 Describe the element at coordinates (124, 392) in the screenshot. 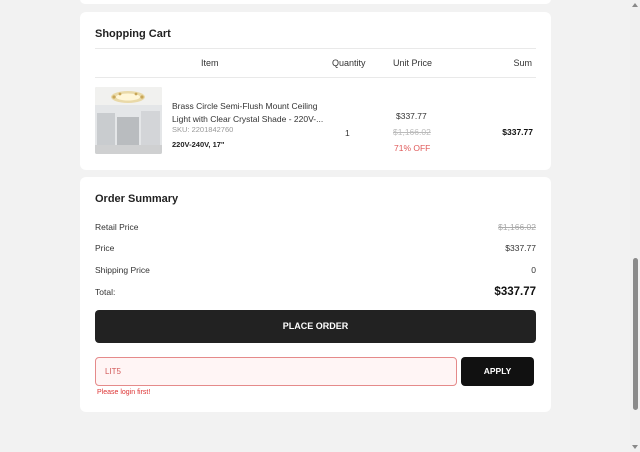

I see `login-error-message: Please login first!` at that location.